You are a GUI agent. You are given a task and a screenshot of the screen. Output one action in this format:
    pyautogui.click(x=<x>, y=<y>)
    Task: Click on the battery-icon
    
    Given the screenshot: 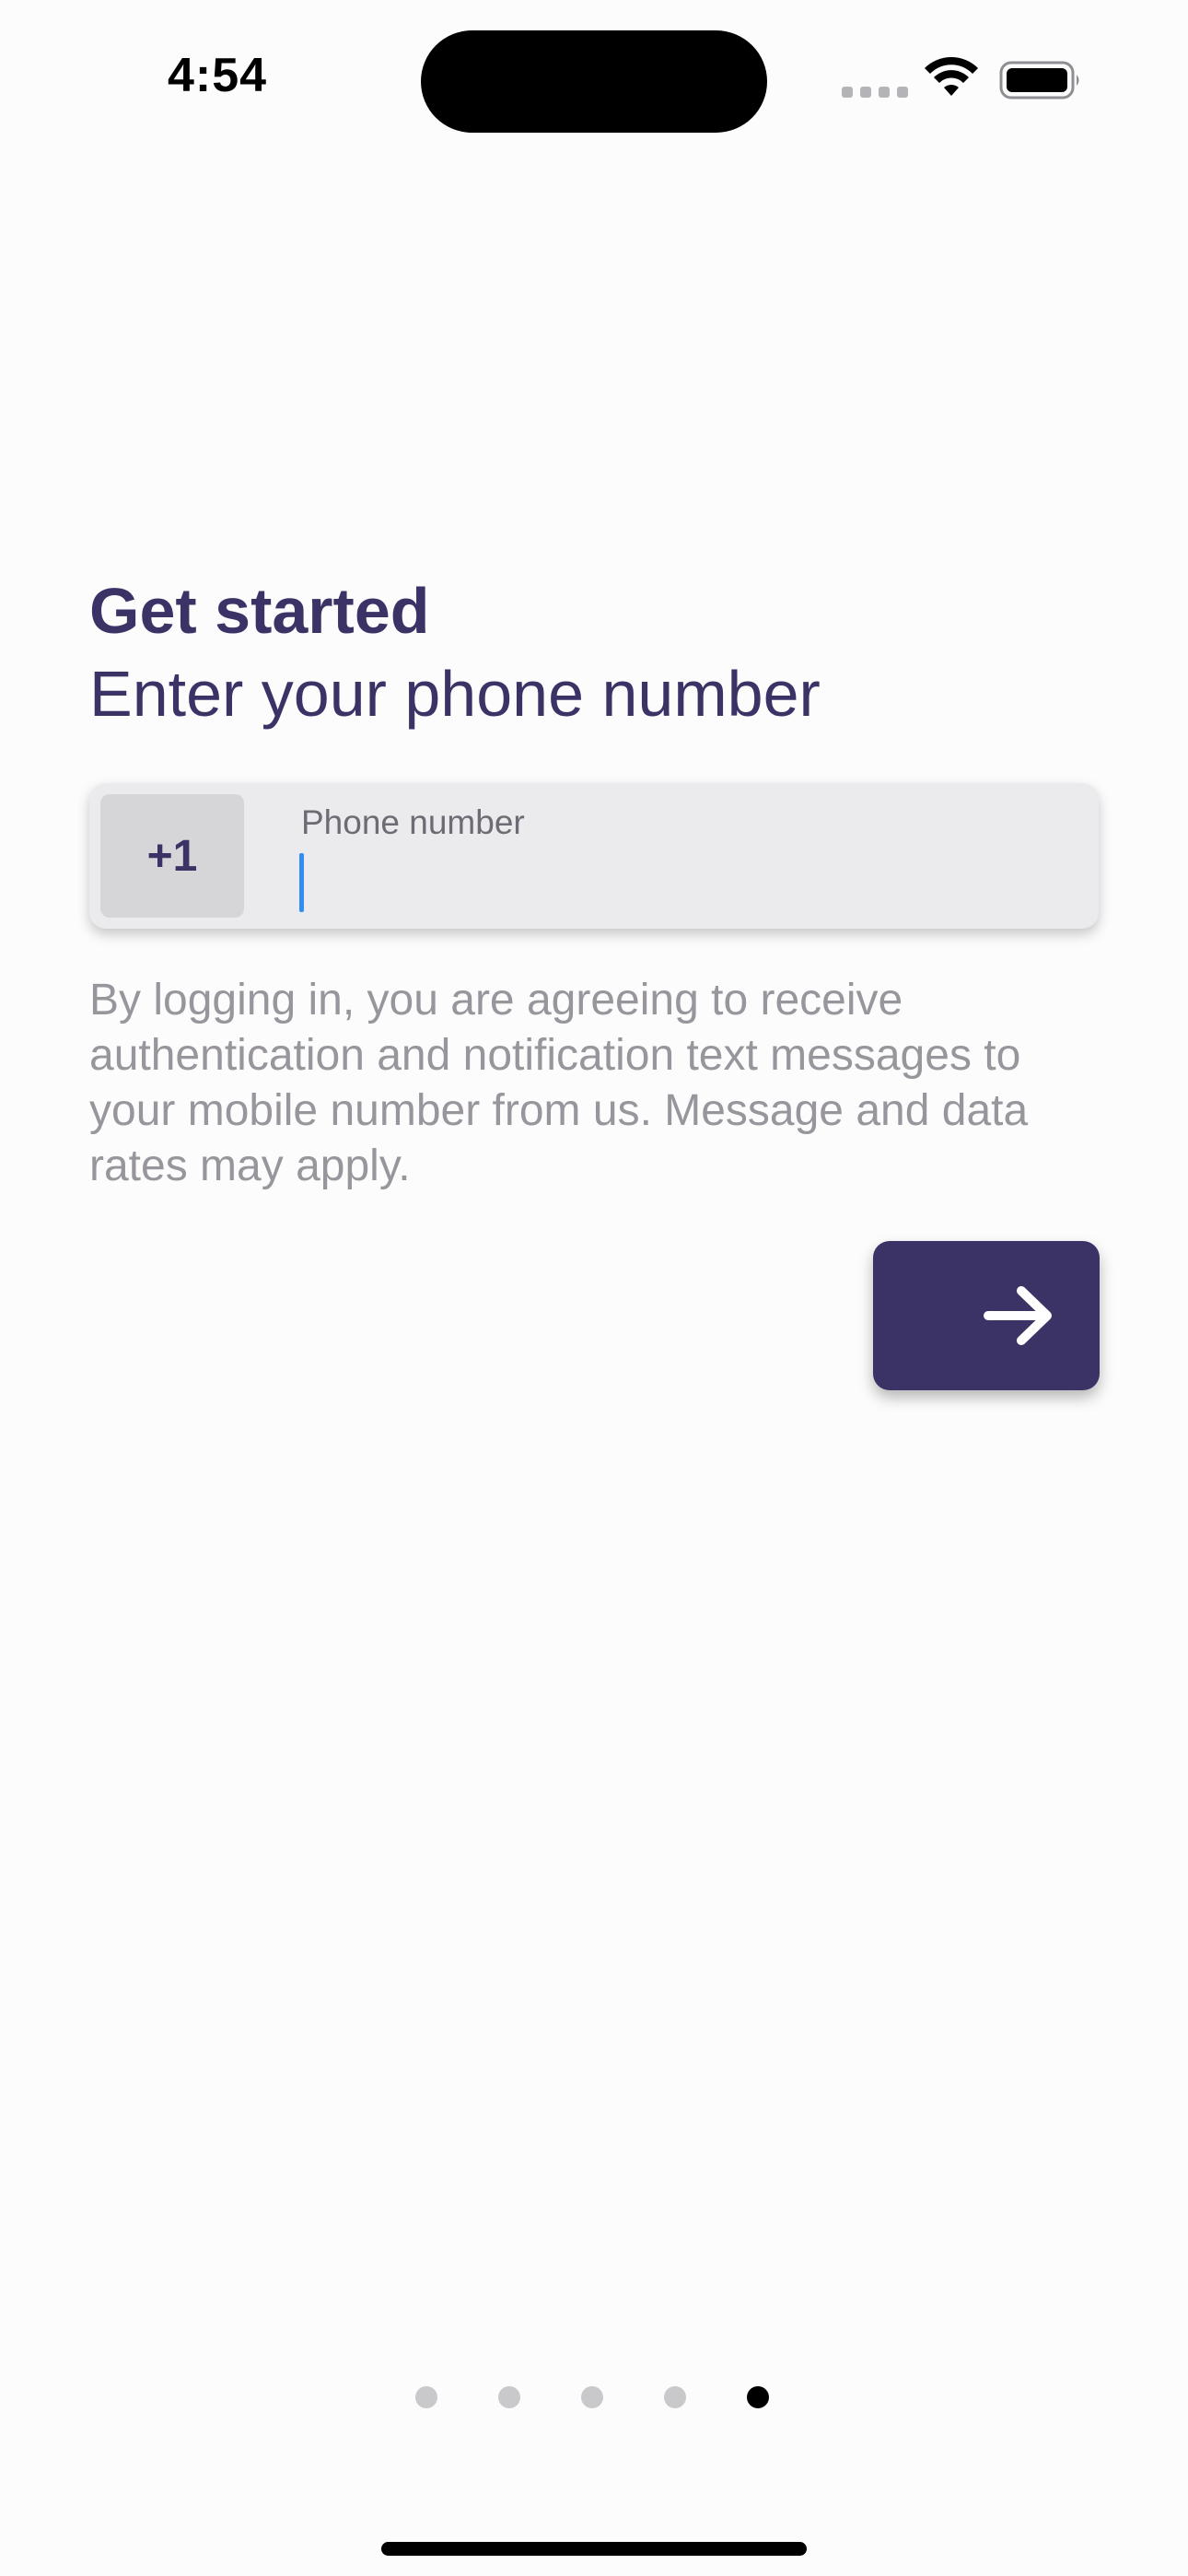 What is the action you would take?
    pyautogui.click(x=1039, y=80)
    